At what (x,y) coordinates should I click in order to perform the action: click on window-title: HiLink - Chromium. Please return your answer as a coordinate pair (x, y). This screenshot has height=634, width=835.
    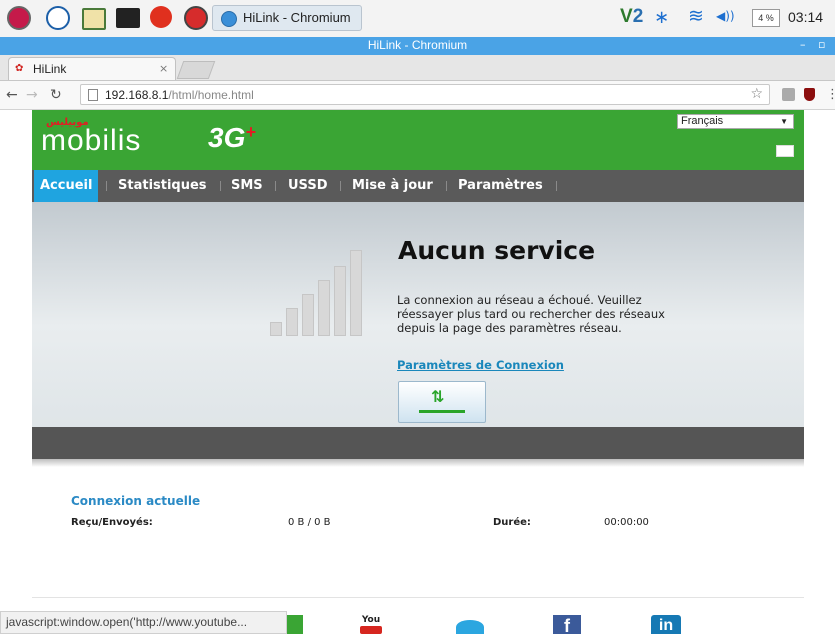
    Looking at the image, I should click on (417, 45).